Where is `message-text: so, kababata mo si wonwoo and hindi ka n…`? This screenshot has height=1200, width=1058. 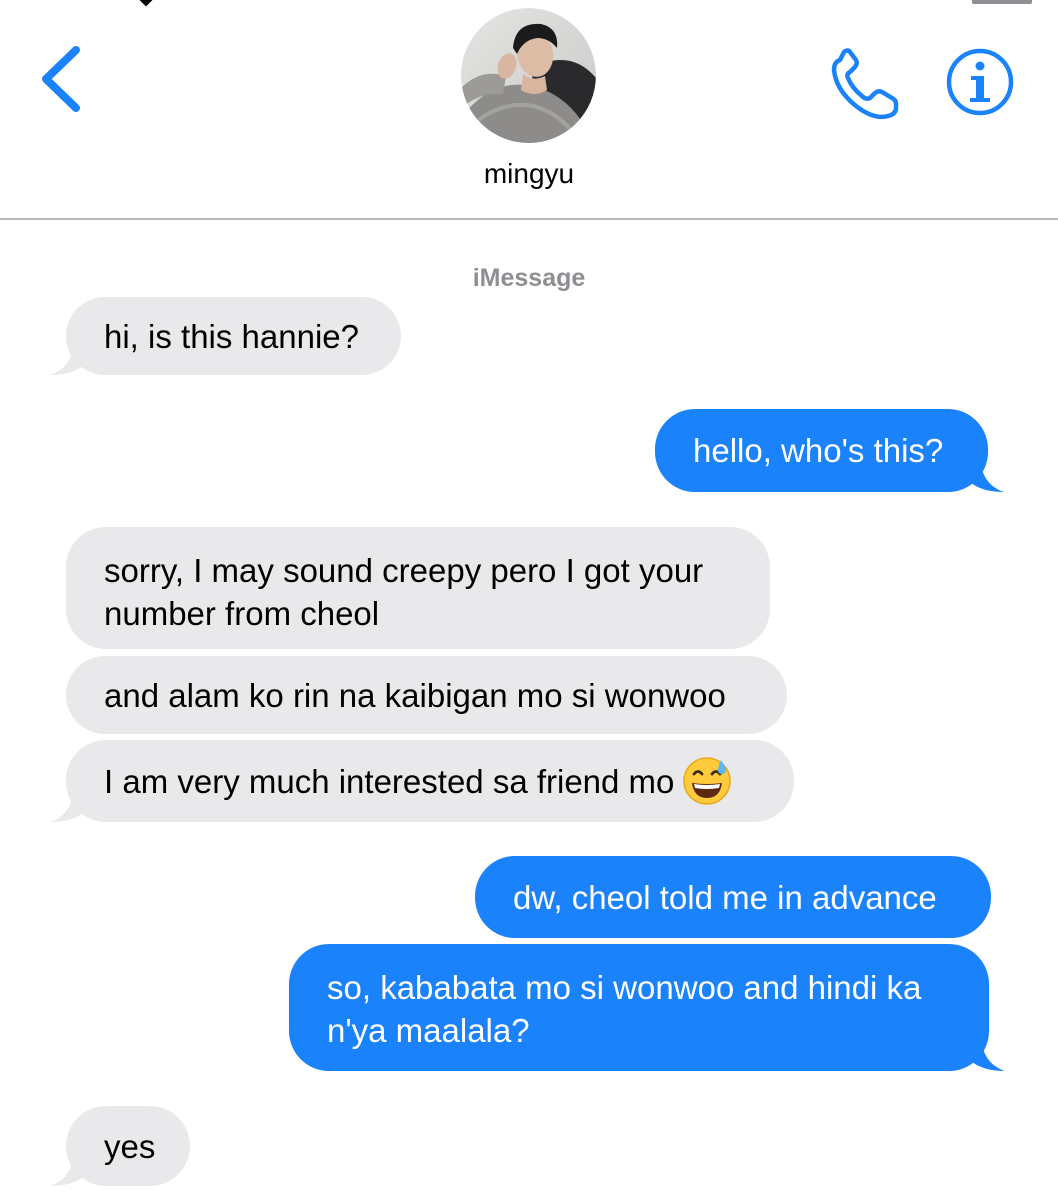 message-text: so, kababata mo si wonwoo and hindi ka n… is located at coordinates (624, 1009).